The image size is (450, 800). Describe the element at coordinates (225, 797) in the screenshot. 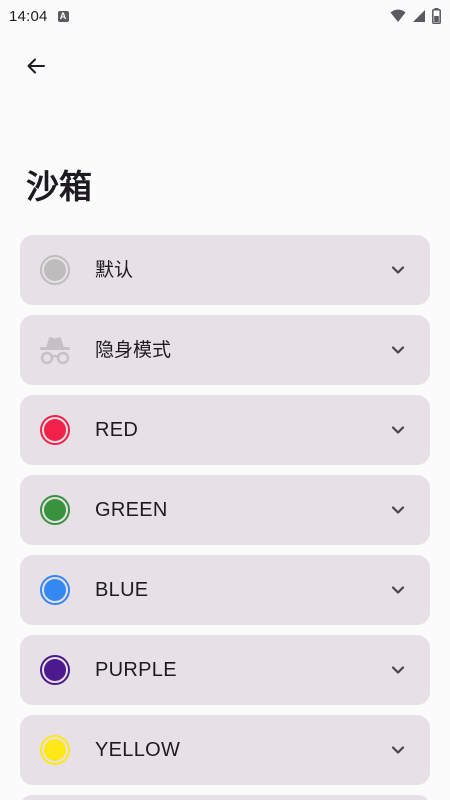

I see `mode-item-partial` at that location.